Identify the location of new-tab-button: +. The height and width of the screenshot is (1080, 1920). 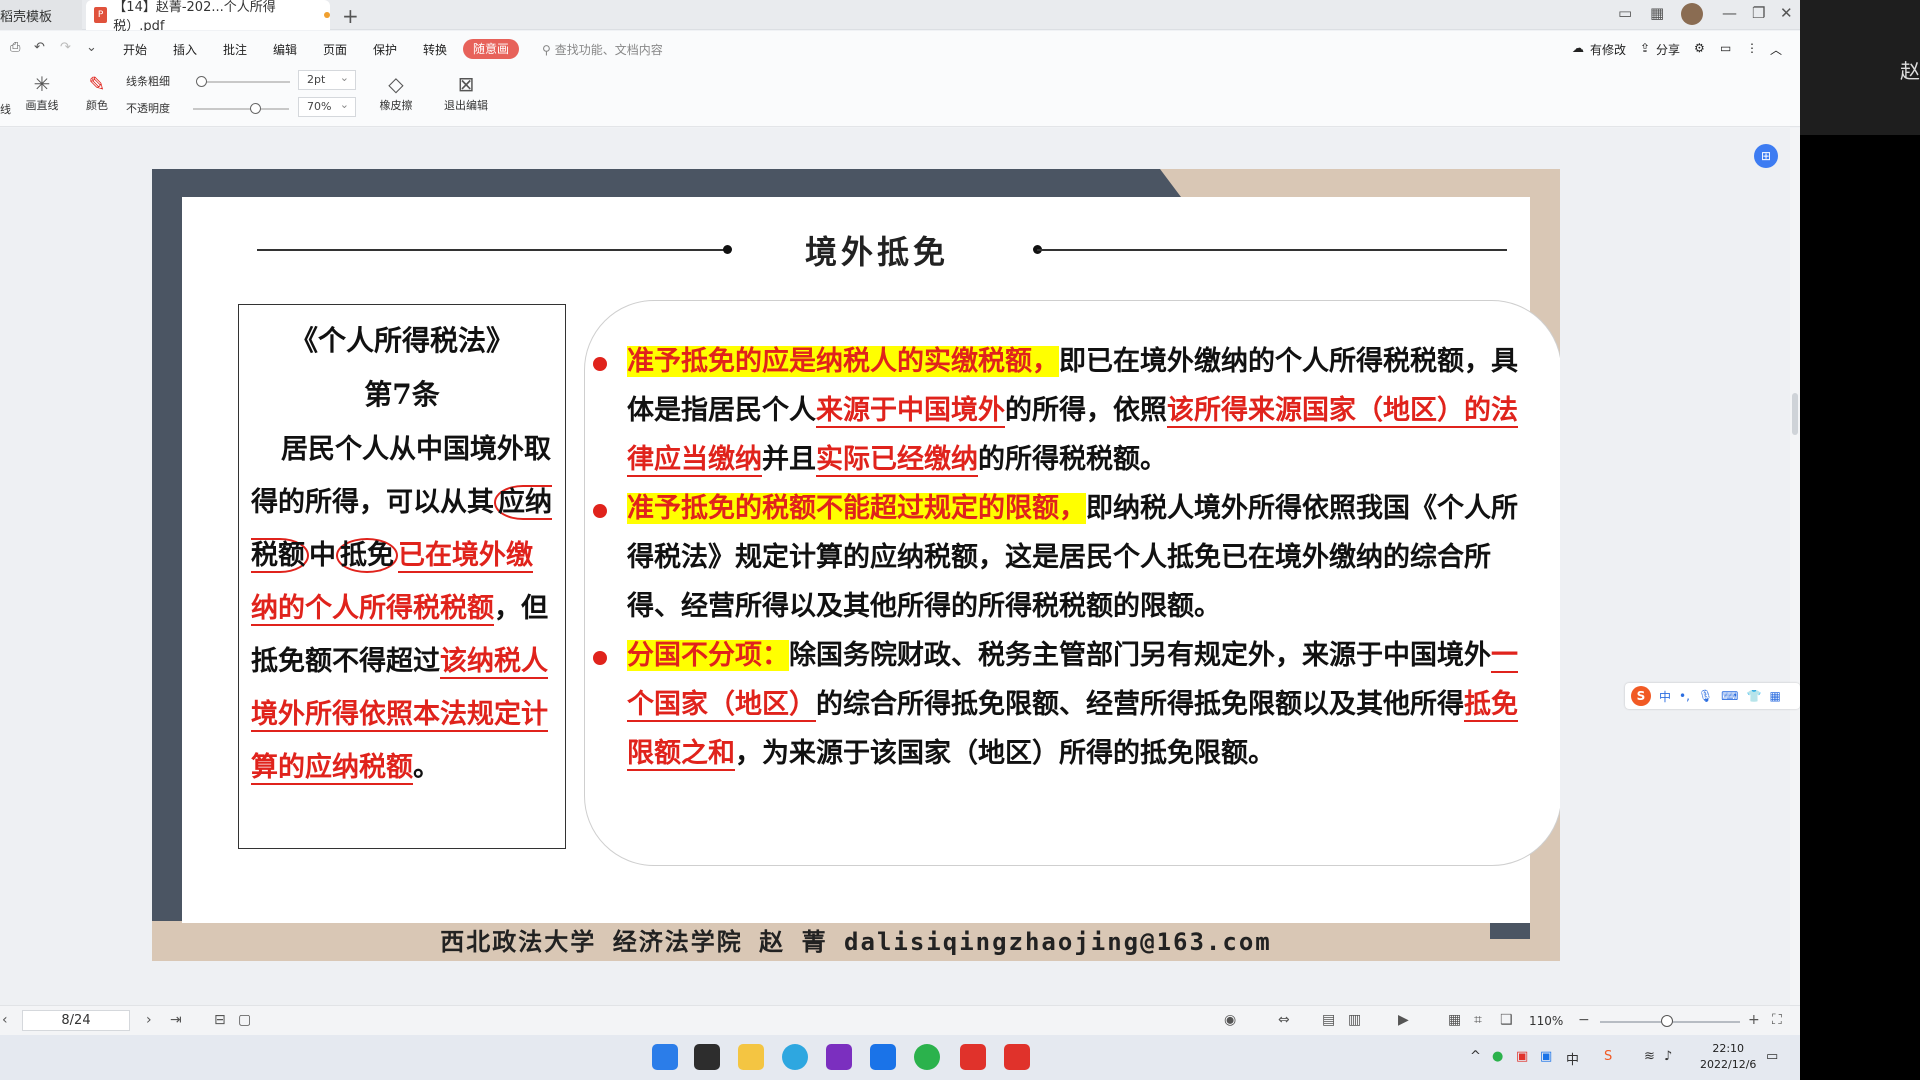
(350, 16).